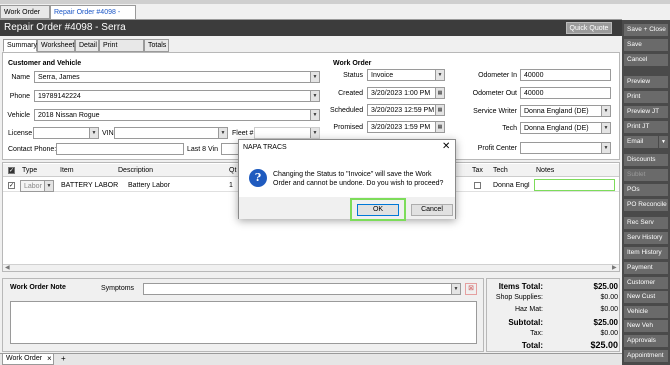 The image size is (670, 365). I want to click on col-type: Type, so click(29, 170).